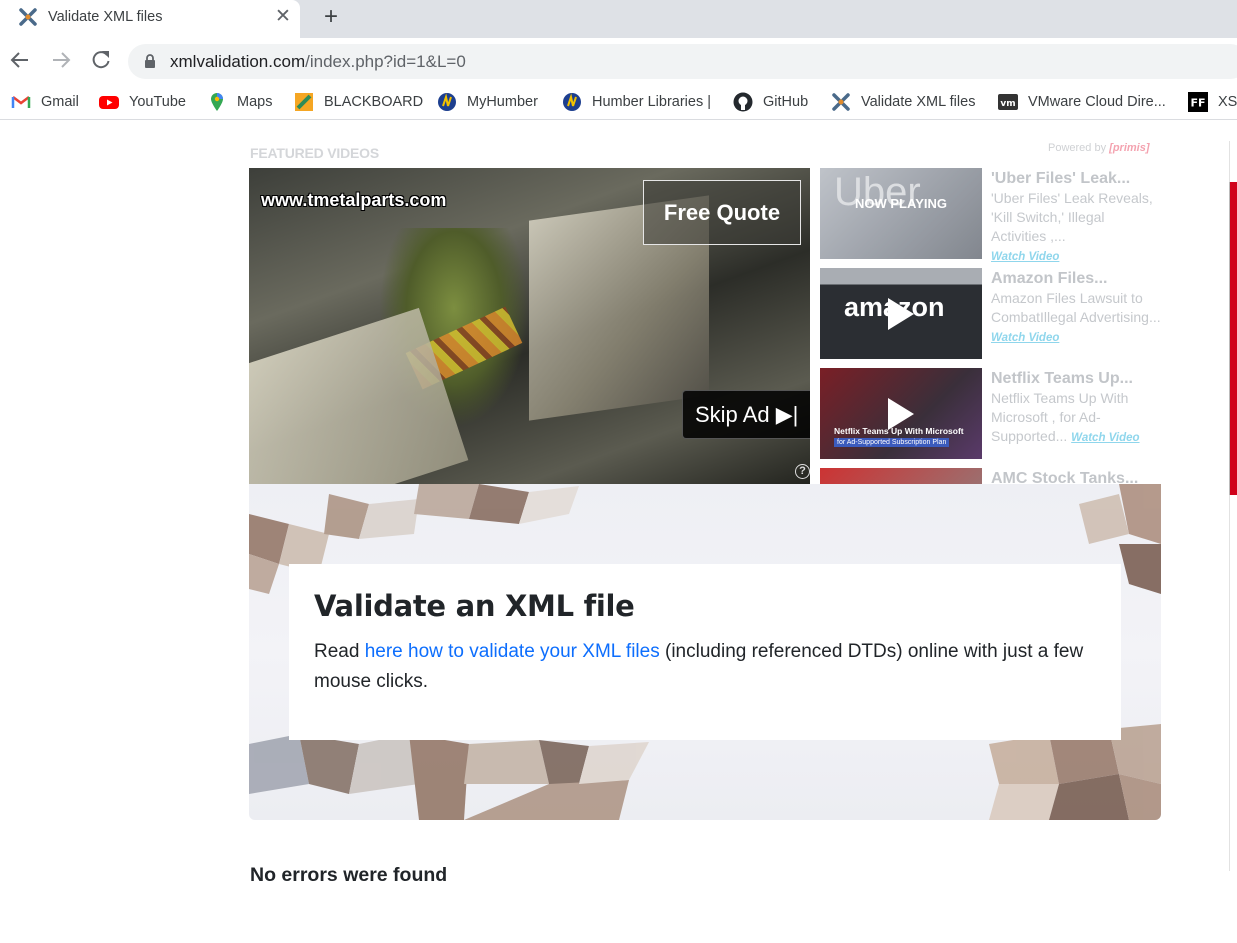  Describe the element at coordinates (109, 102) in the screenshot. I see `youtube-icon` at that location.